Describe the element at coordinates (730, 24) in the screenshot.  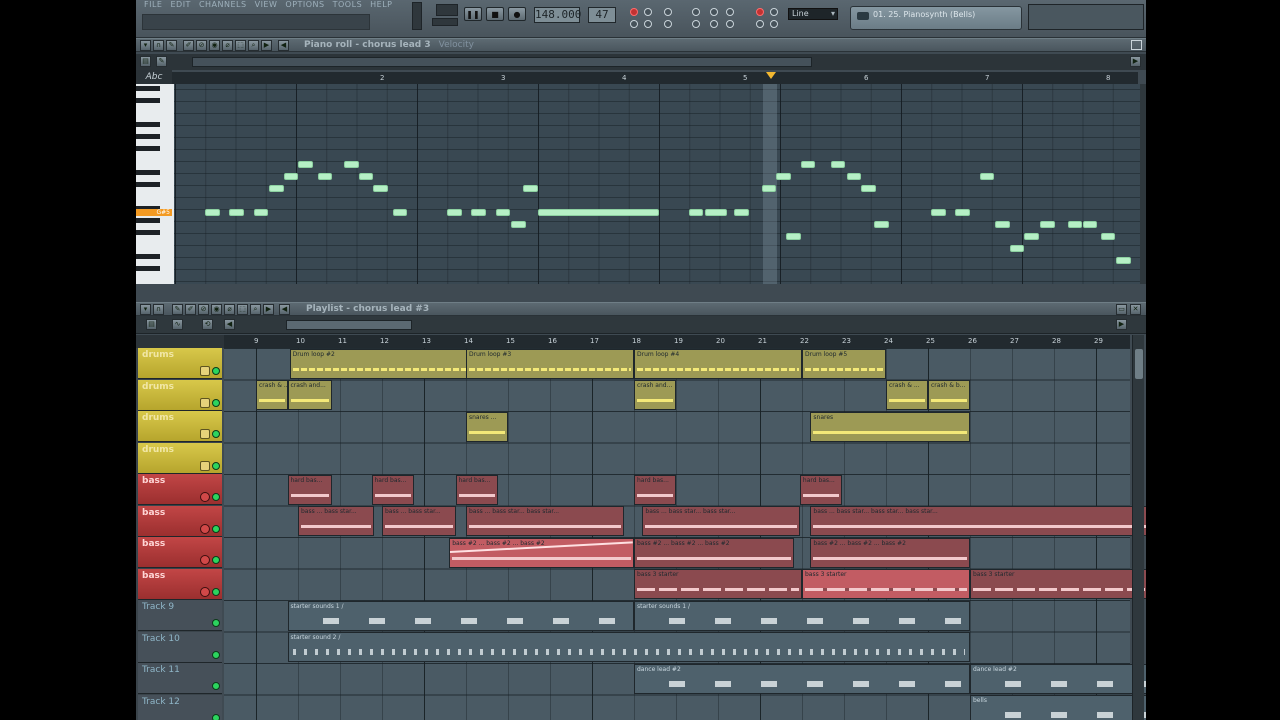
I see `snap-icon` at that location.